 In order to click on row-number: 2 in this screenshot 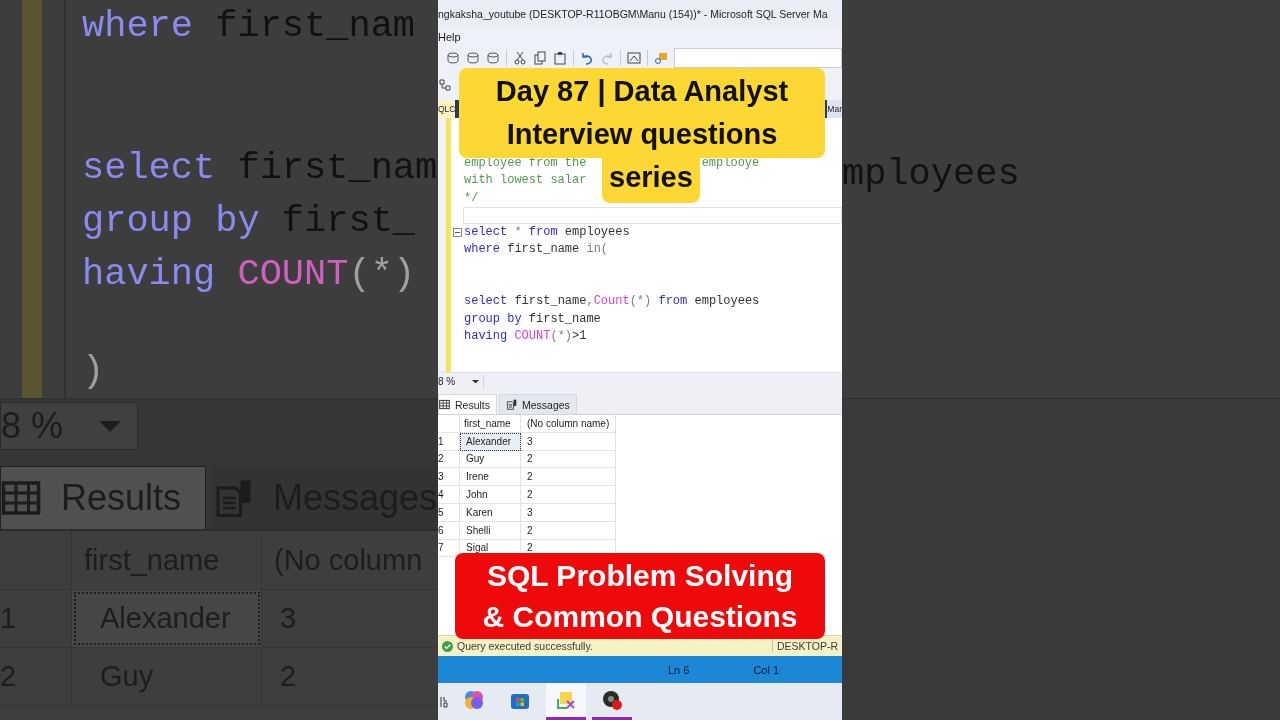, I will do `click(449, 459)`.